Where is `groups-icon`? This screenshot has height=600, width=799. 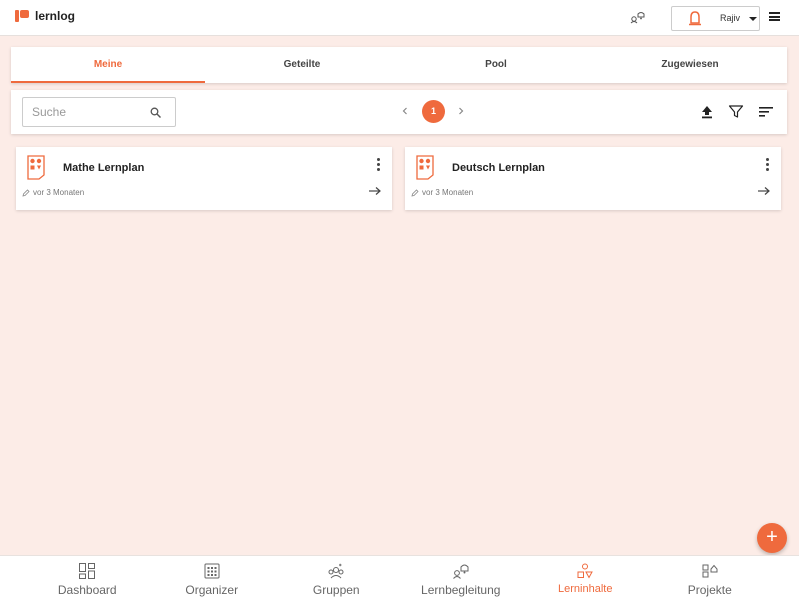 groups-icon is located at coordinates (336, 571).